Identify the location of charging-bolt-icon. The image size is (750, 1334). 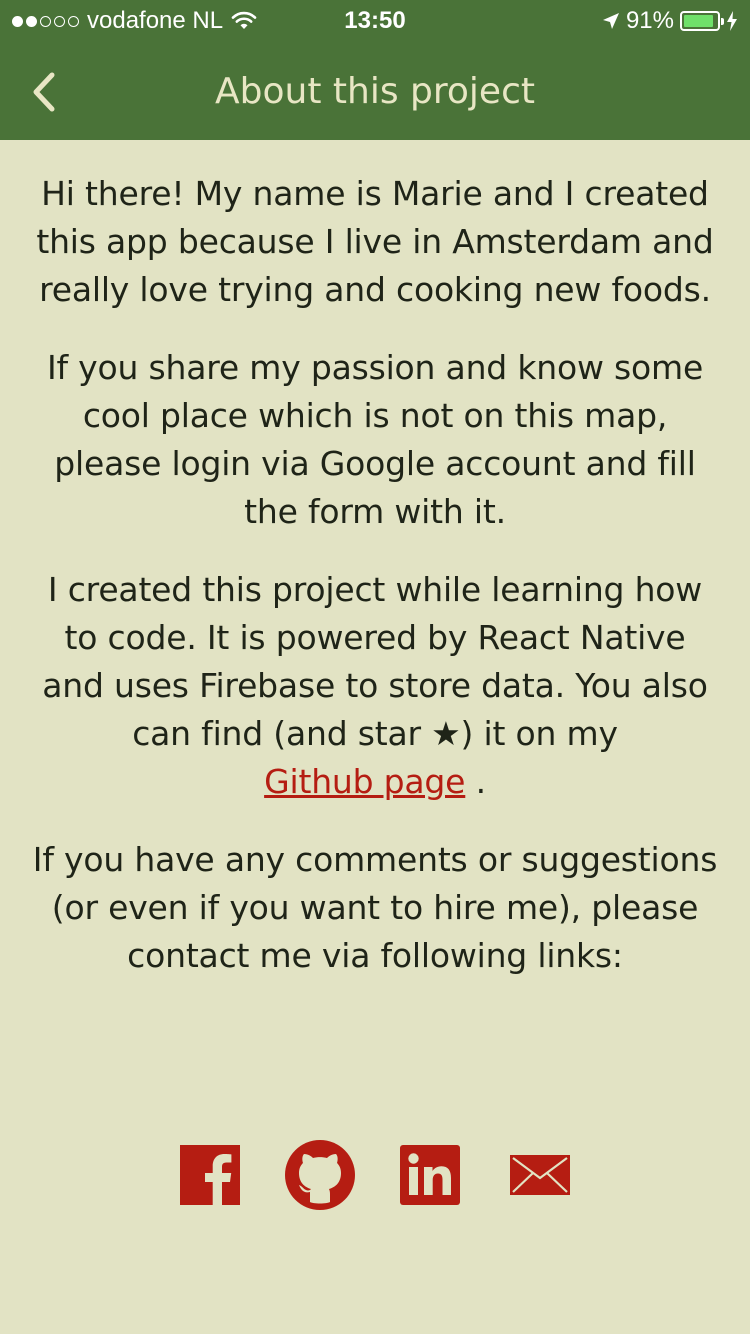
(732, 21).